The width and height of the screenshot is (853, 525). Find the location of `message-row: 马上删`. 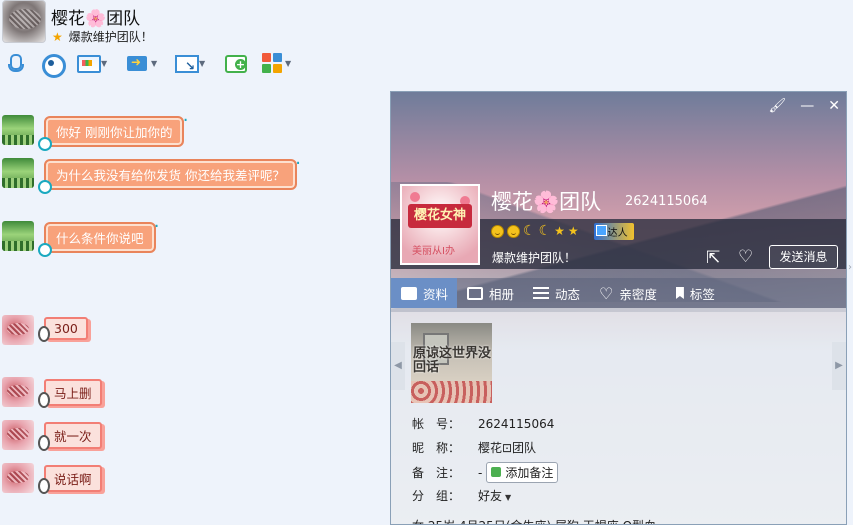

message-row: 马上删 is located at coordinates (51, 392).